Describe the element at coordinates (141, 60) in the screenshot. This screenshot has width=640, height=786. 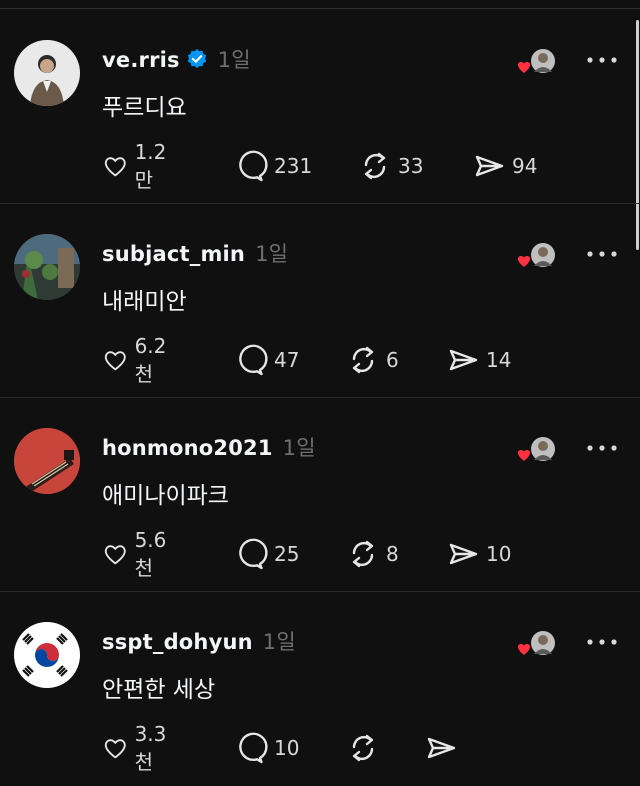
I see `username: ve.rris` at that location.